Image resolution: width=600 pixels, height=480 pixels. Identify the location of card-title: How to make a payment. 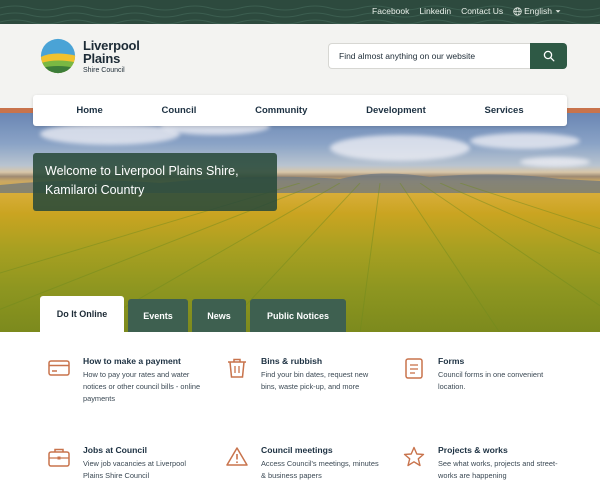
(132, 361).